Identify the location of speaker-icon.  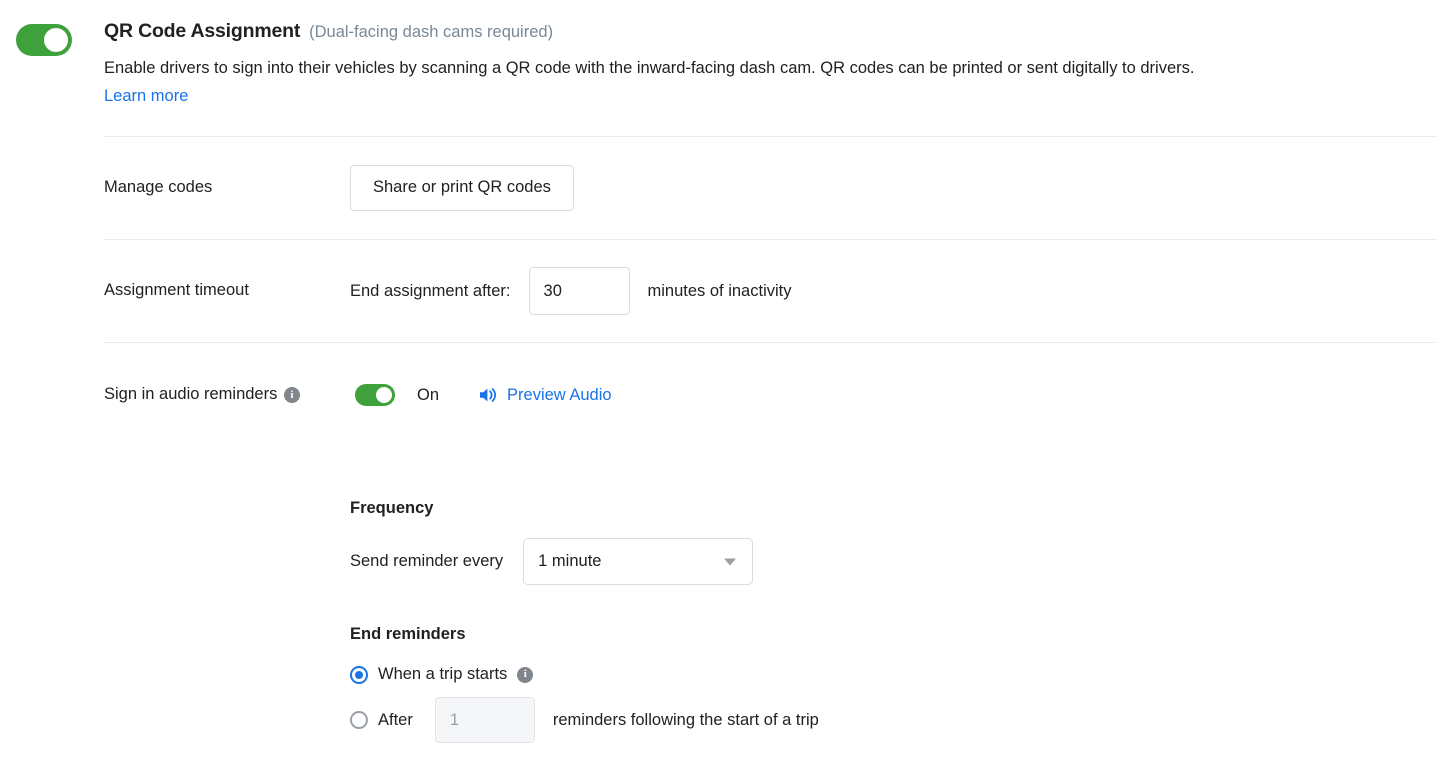
(488, 395).